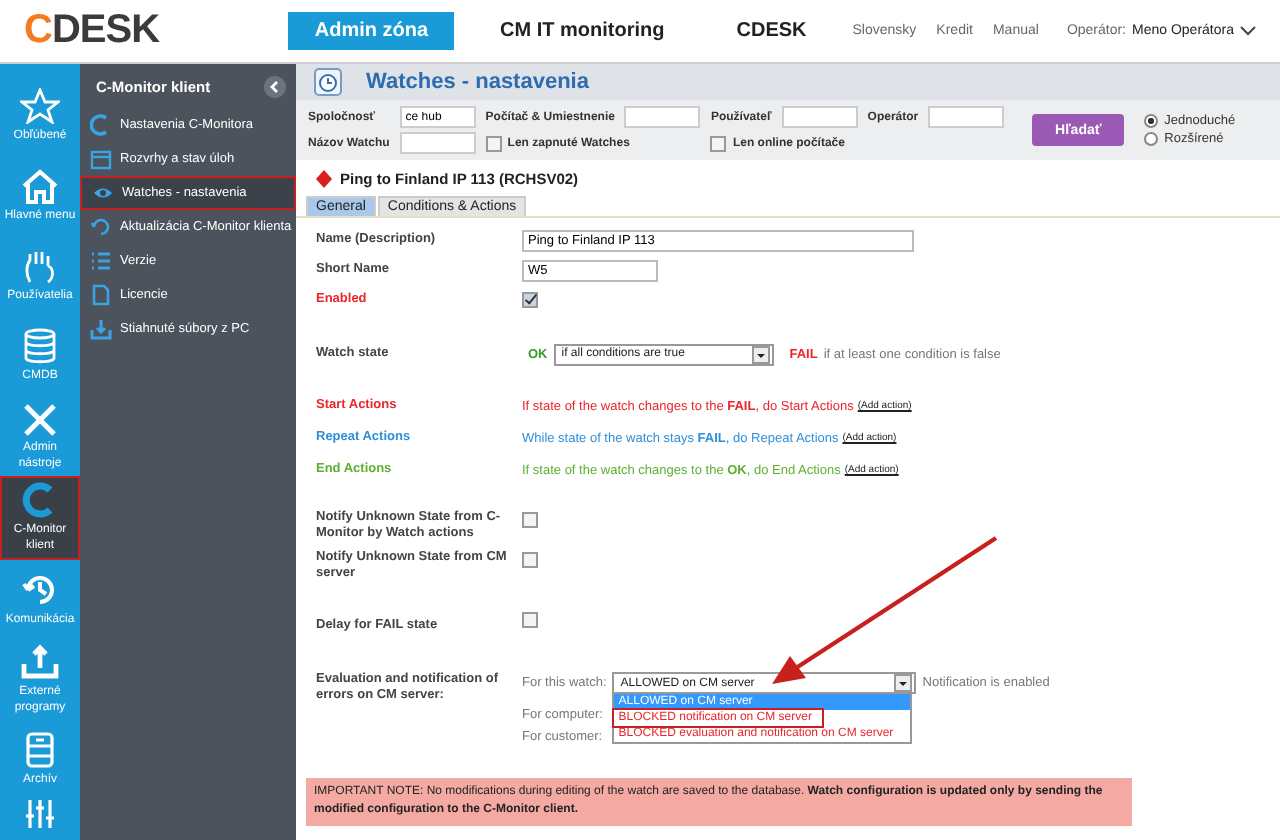  I want to click on hand-icon, so click(40, 265).